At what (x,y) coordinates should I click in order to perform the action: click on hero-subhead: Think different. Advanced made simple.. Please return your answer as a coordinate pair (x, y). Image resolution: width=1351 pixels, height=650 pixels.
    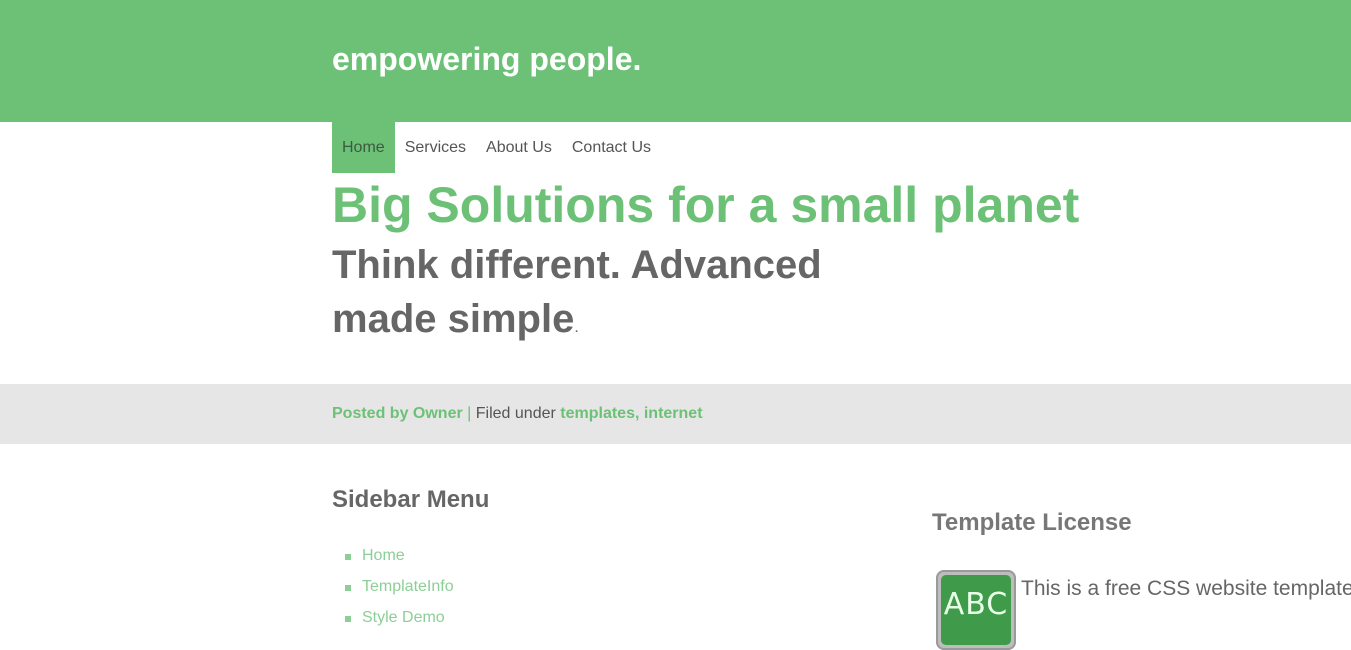
    Looking at the image, I should click on (602, 296).